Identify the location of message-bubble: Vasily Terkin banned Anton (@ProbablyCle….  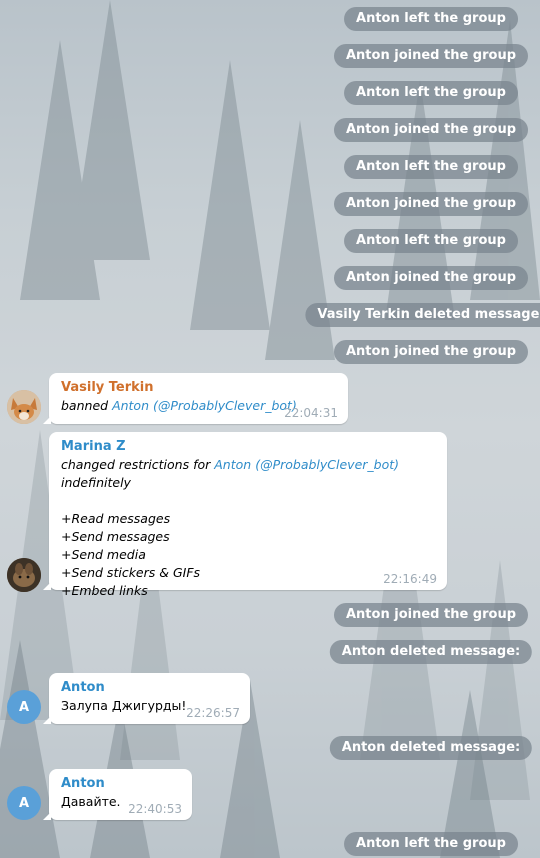
(195, 398).